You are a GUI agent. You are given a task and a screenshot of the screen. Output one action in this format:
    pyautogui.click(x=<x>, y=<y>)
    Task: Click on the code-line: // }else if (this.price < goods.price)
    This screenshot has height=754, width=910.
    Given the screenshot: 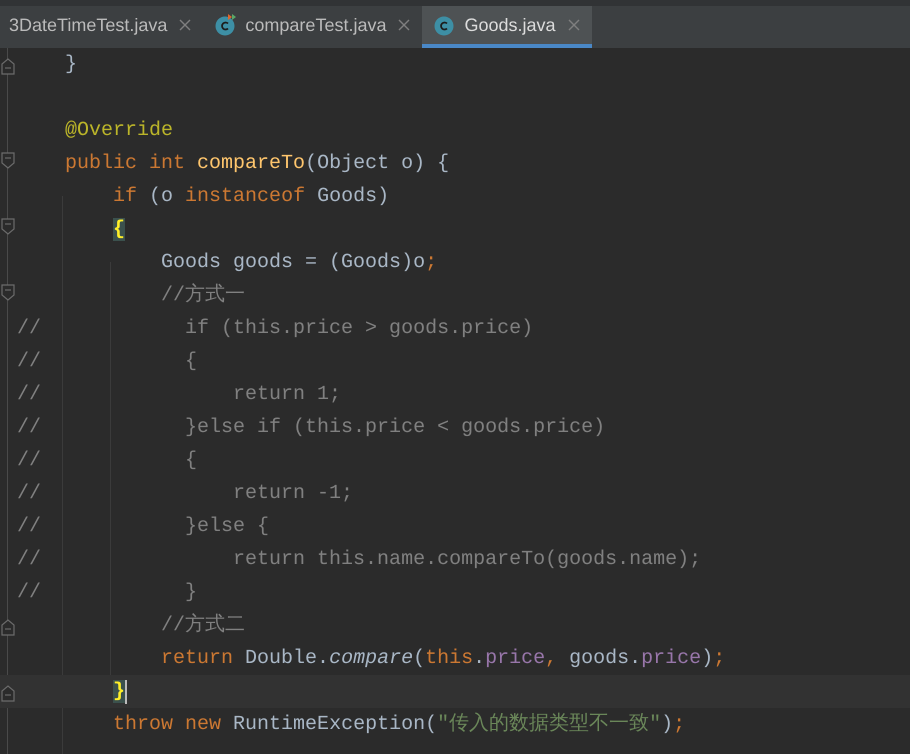 What is the action you would take?
    pyautogui.click(x=311, y=427)
    